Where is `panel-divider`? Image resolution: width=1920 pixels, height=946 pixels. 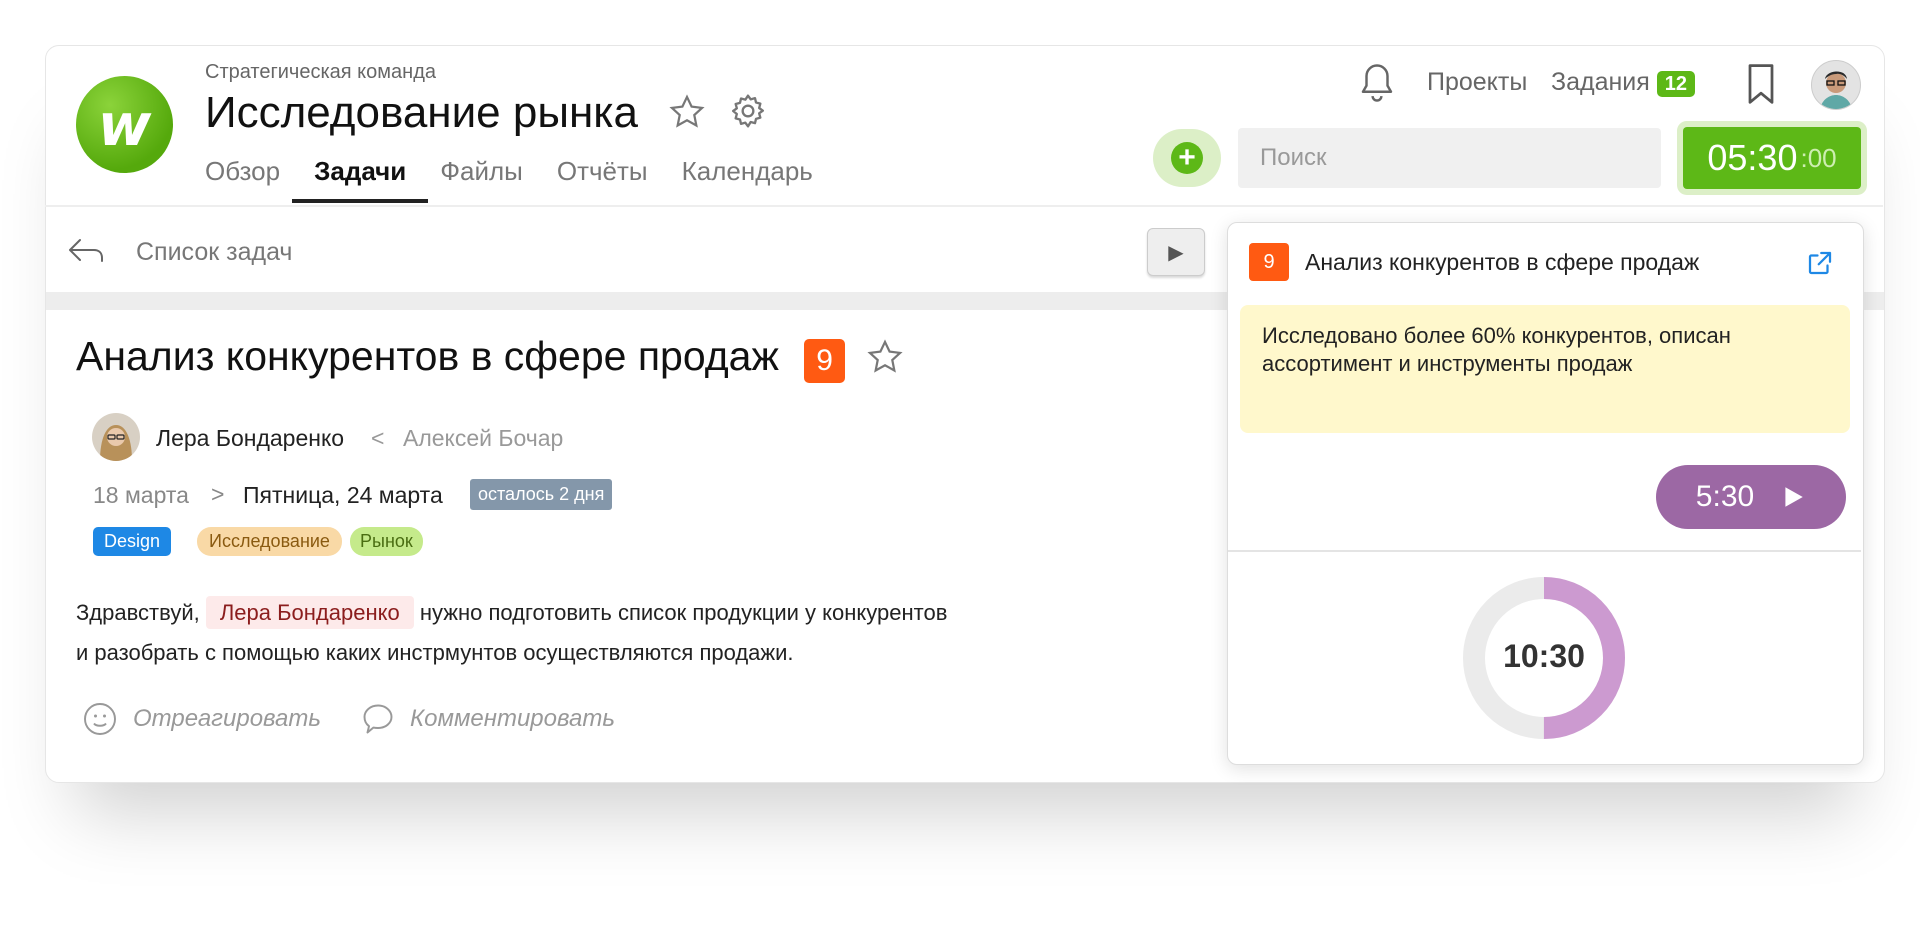 panel-divider is located at coordinates (1544, 551).